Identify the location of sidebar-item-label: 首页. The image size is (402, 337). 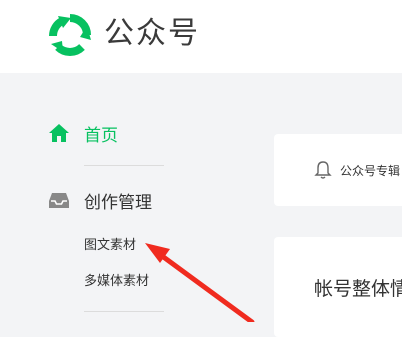
(101, 135).